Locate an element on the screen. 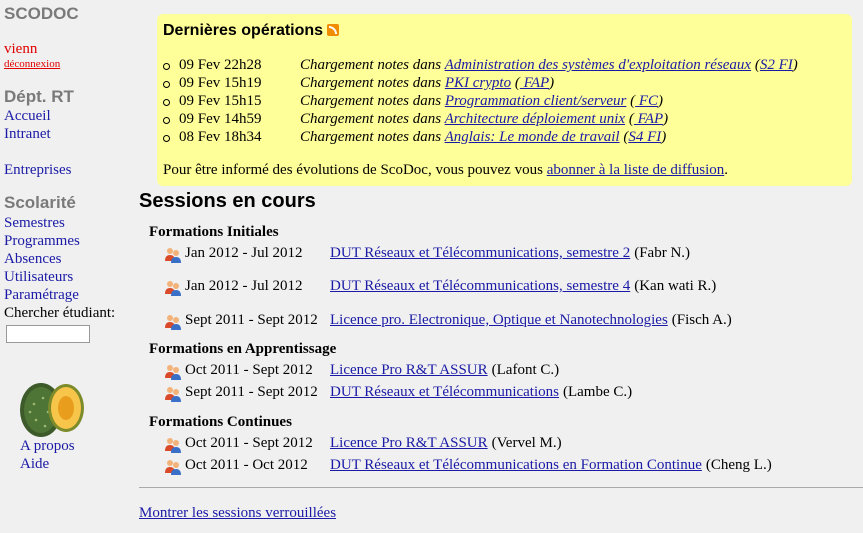 The width and height of the screenshot is (863, 533). sessions-title: Sessions en cours is located at coordinates (227, 201).